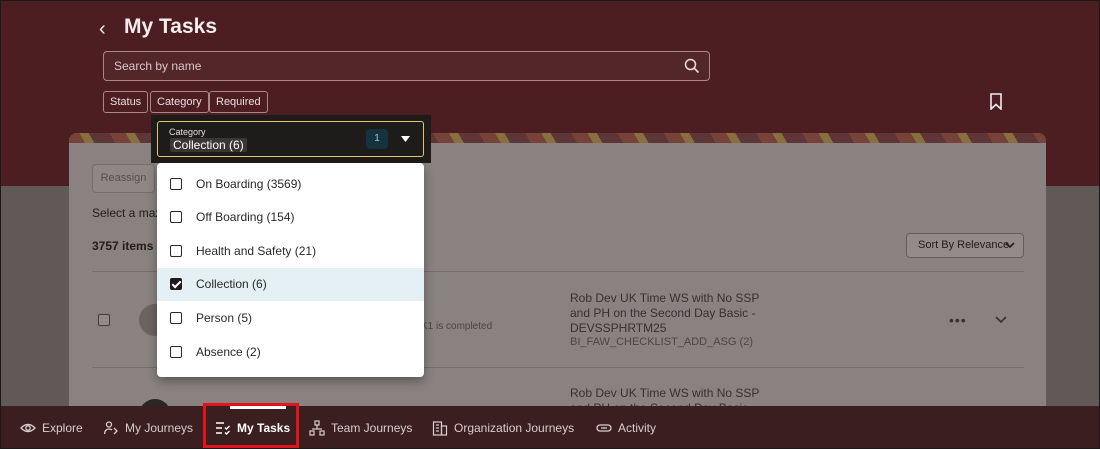 This screenshot has width=1100, height=449. Describe the element at coordinates (290, 139) in the screenshot. I see `category-select: Category Collection (6) 1` at that location.